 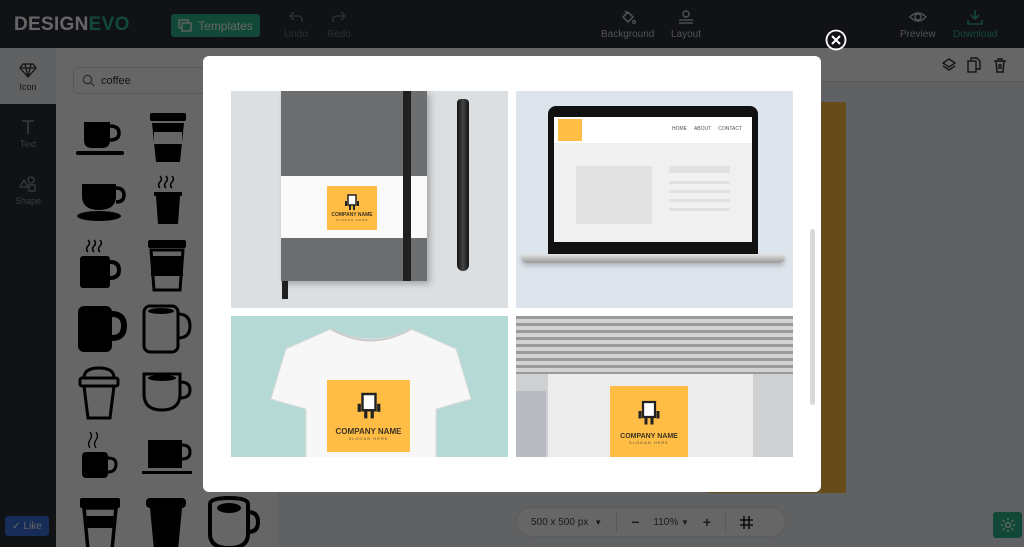 I want to click on modal-scrollbar, so click(x=812, y=317).